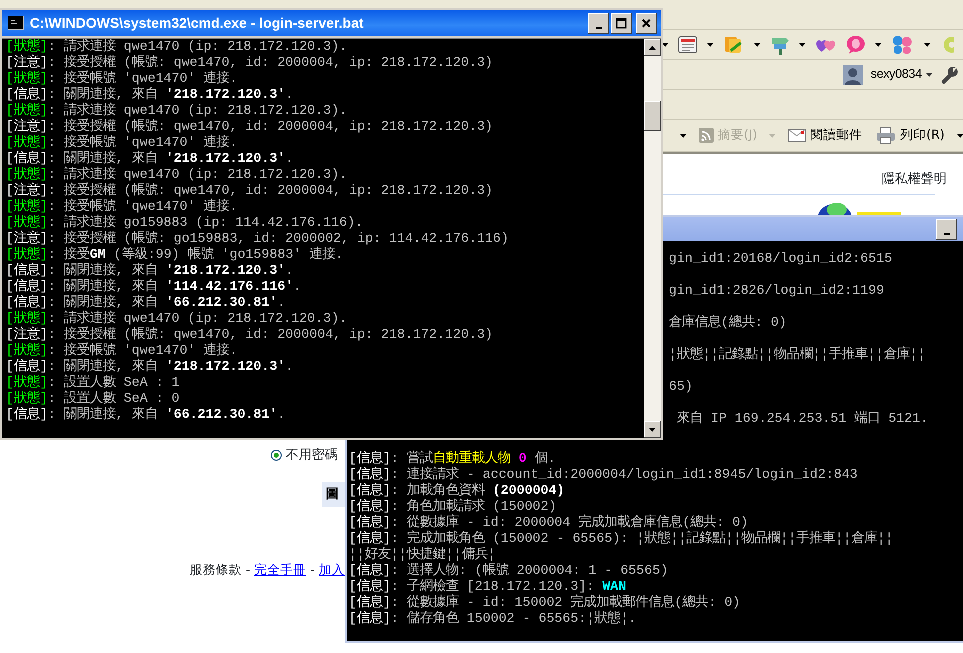  Describe the element at coordinates (910, 135) in the screenshot. I see `print-button: 列印(R)` at that location.